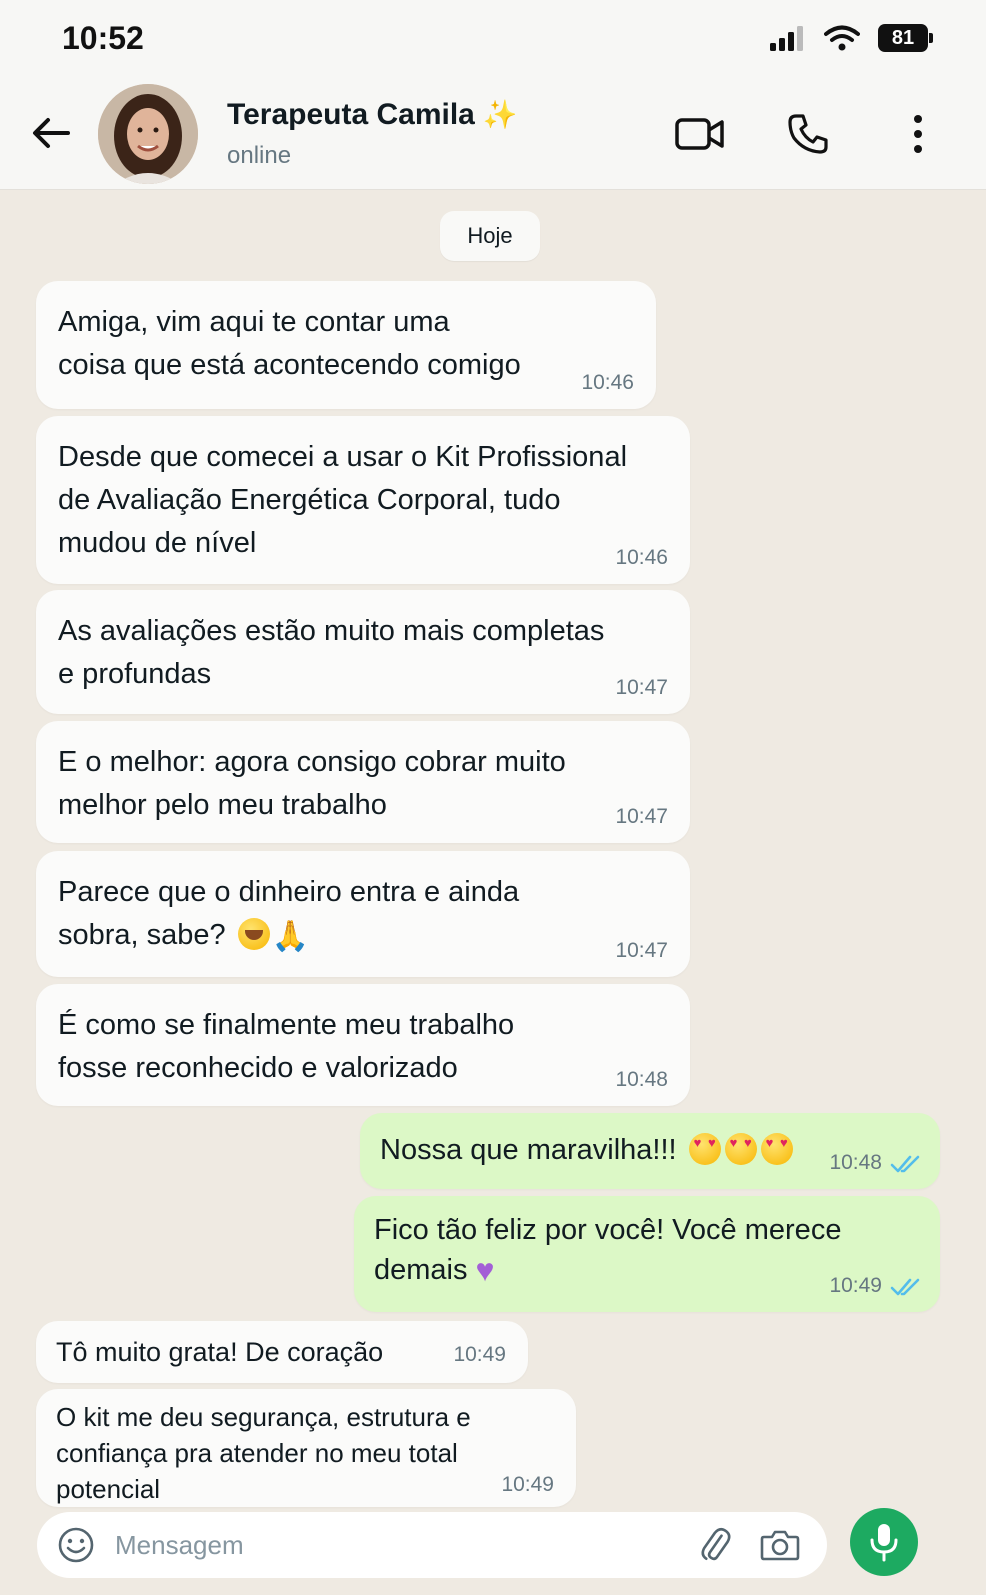 This screenshot has width=986, height=1595. Describe the element at coordinates (493, 39) in the screenshot. I see `status-bar: 10:52 81` at that location.